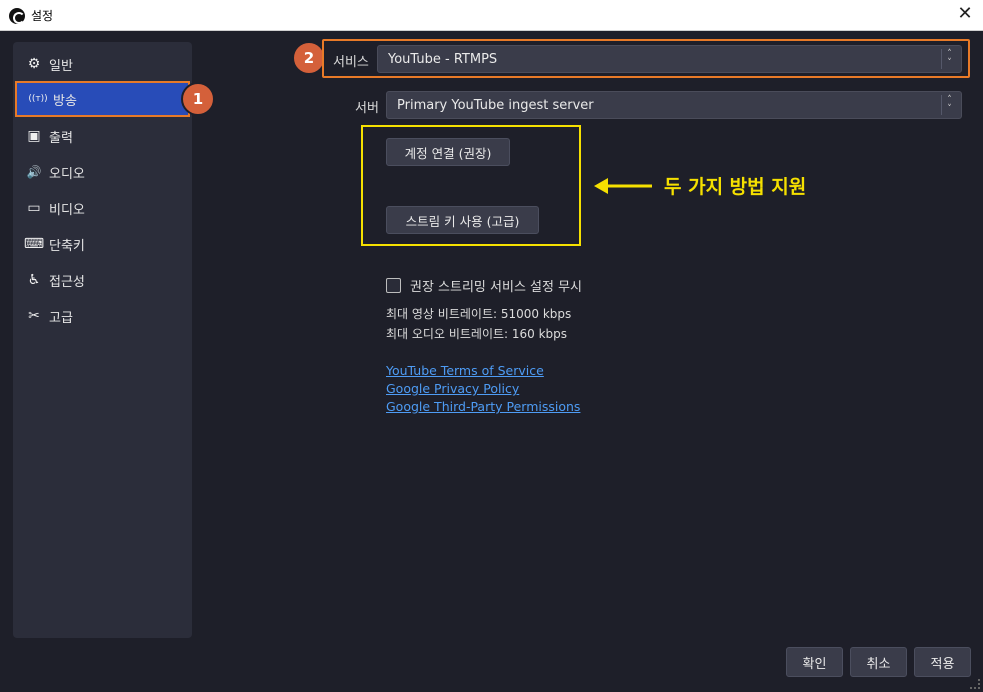 This screenshot has width=983, height=692. I want to click on google-privacy-link: Google Privacy Policy, so click(452, 388).